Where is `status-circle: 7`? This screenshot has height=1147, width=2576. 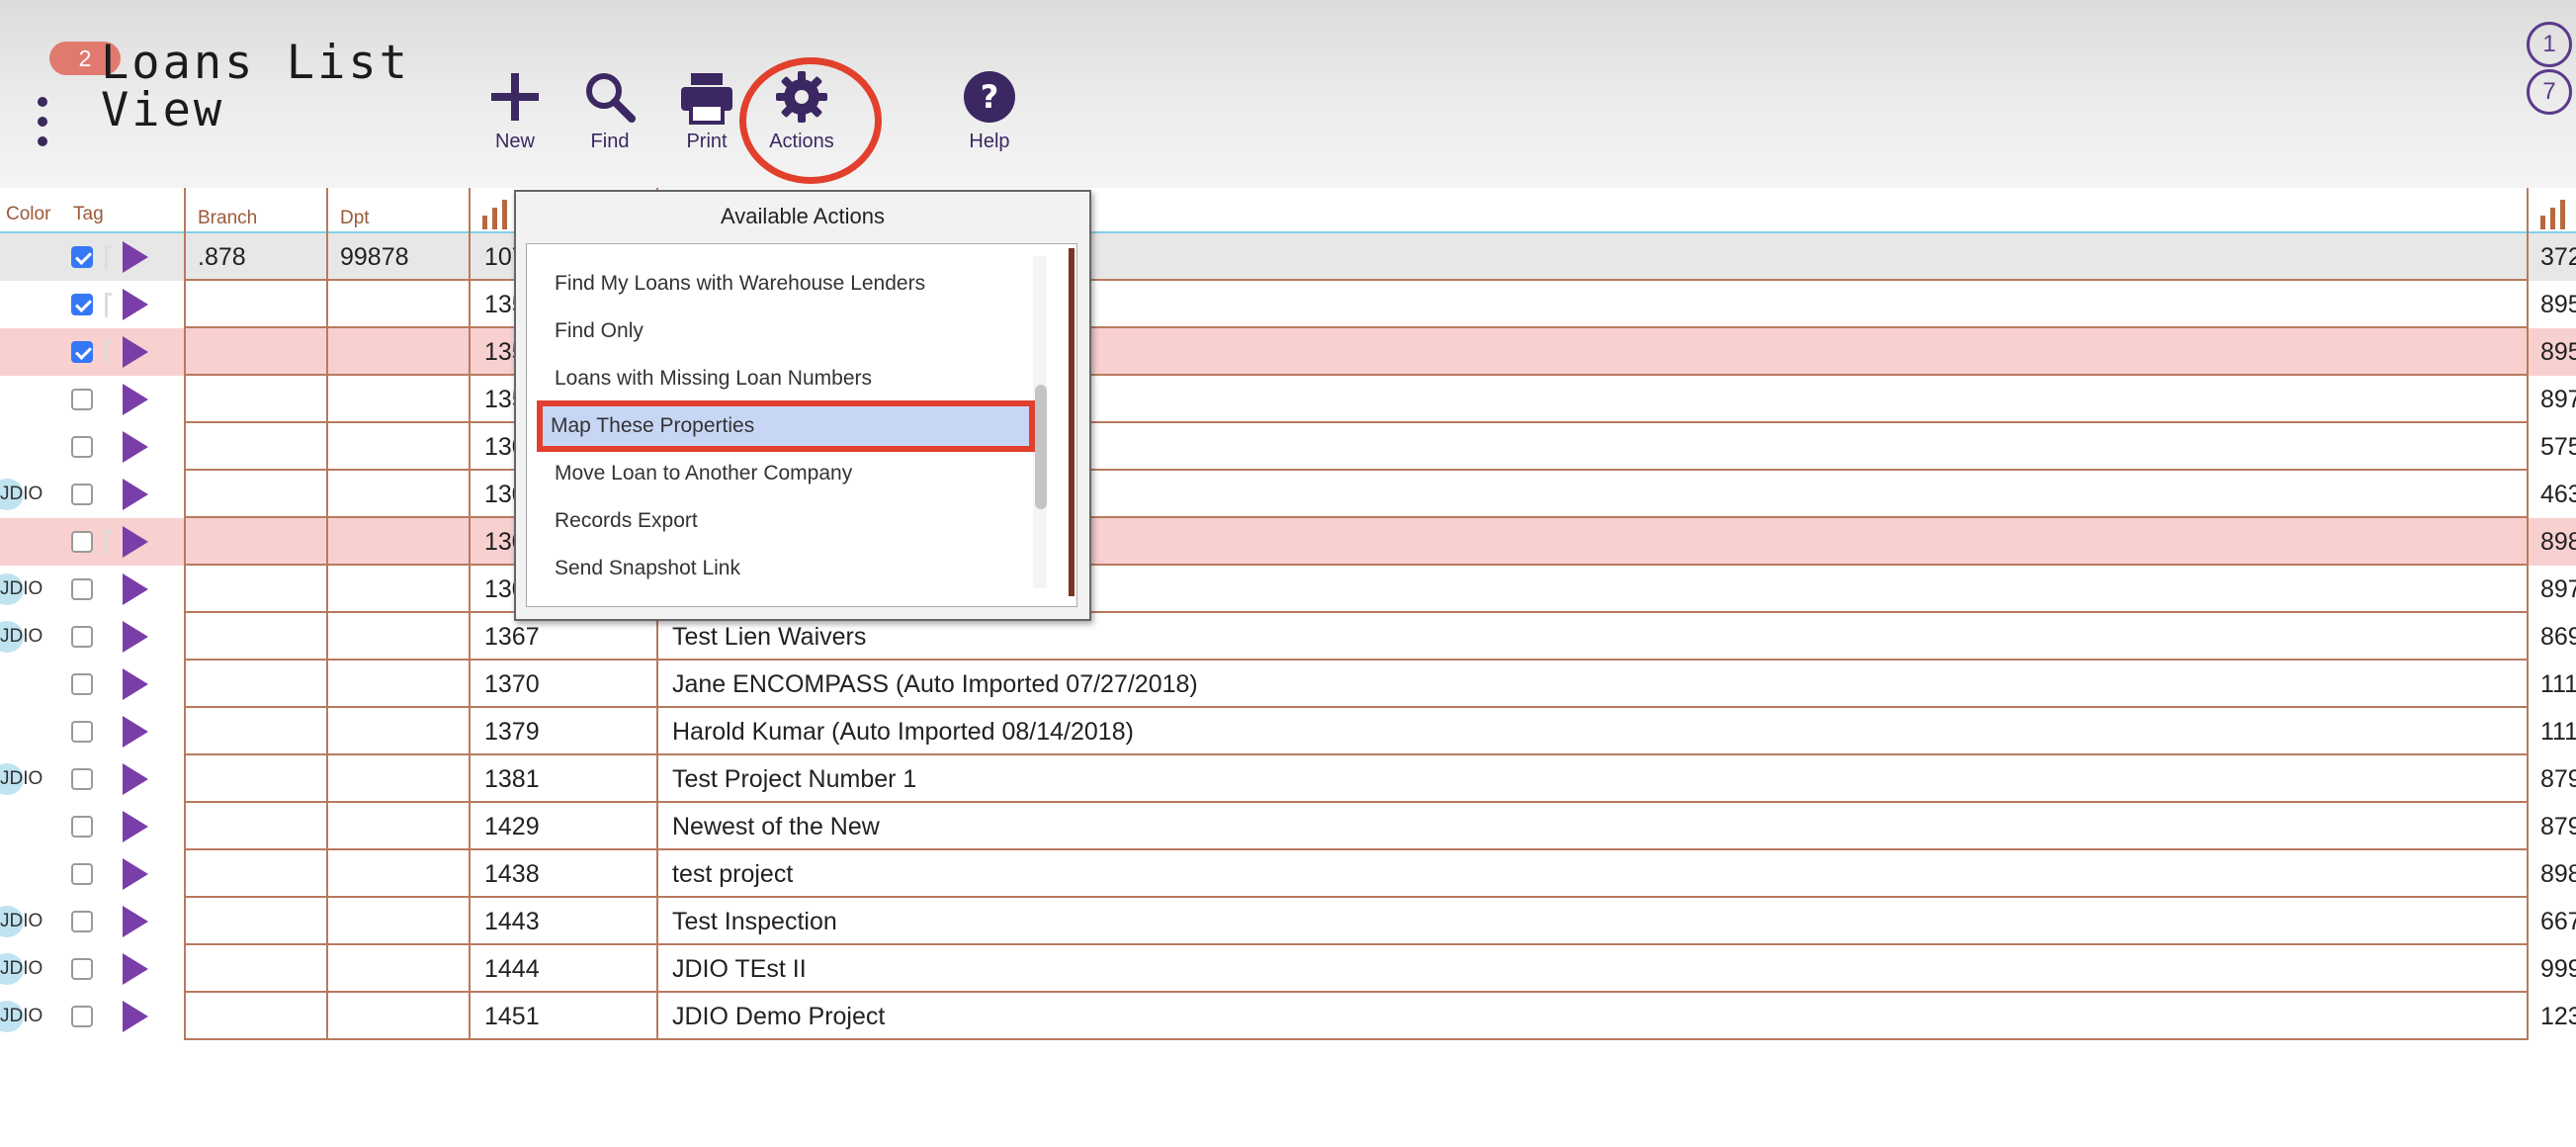 status-circle: 7 is located at coordinates (2549, 92).